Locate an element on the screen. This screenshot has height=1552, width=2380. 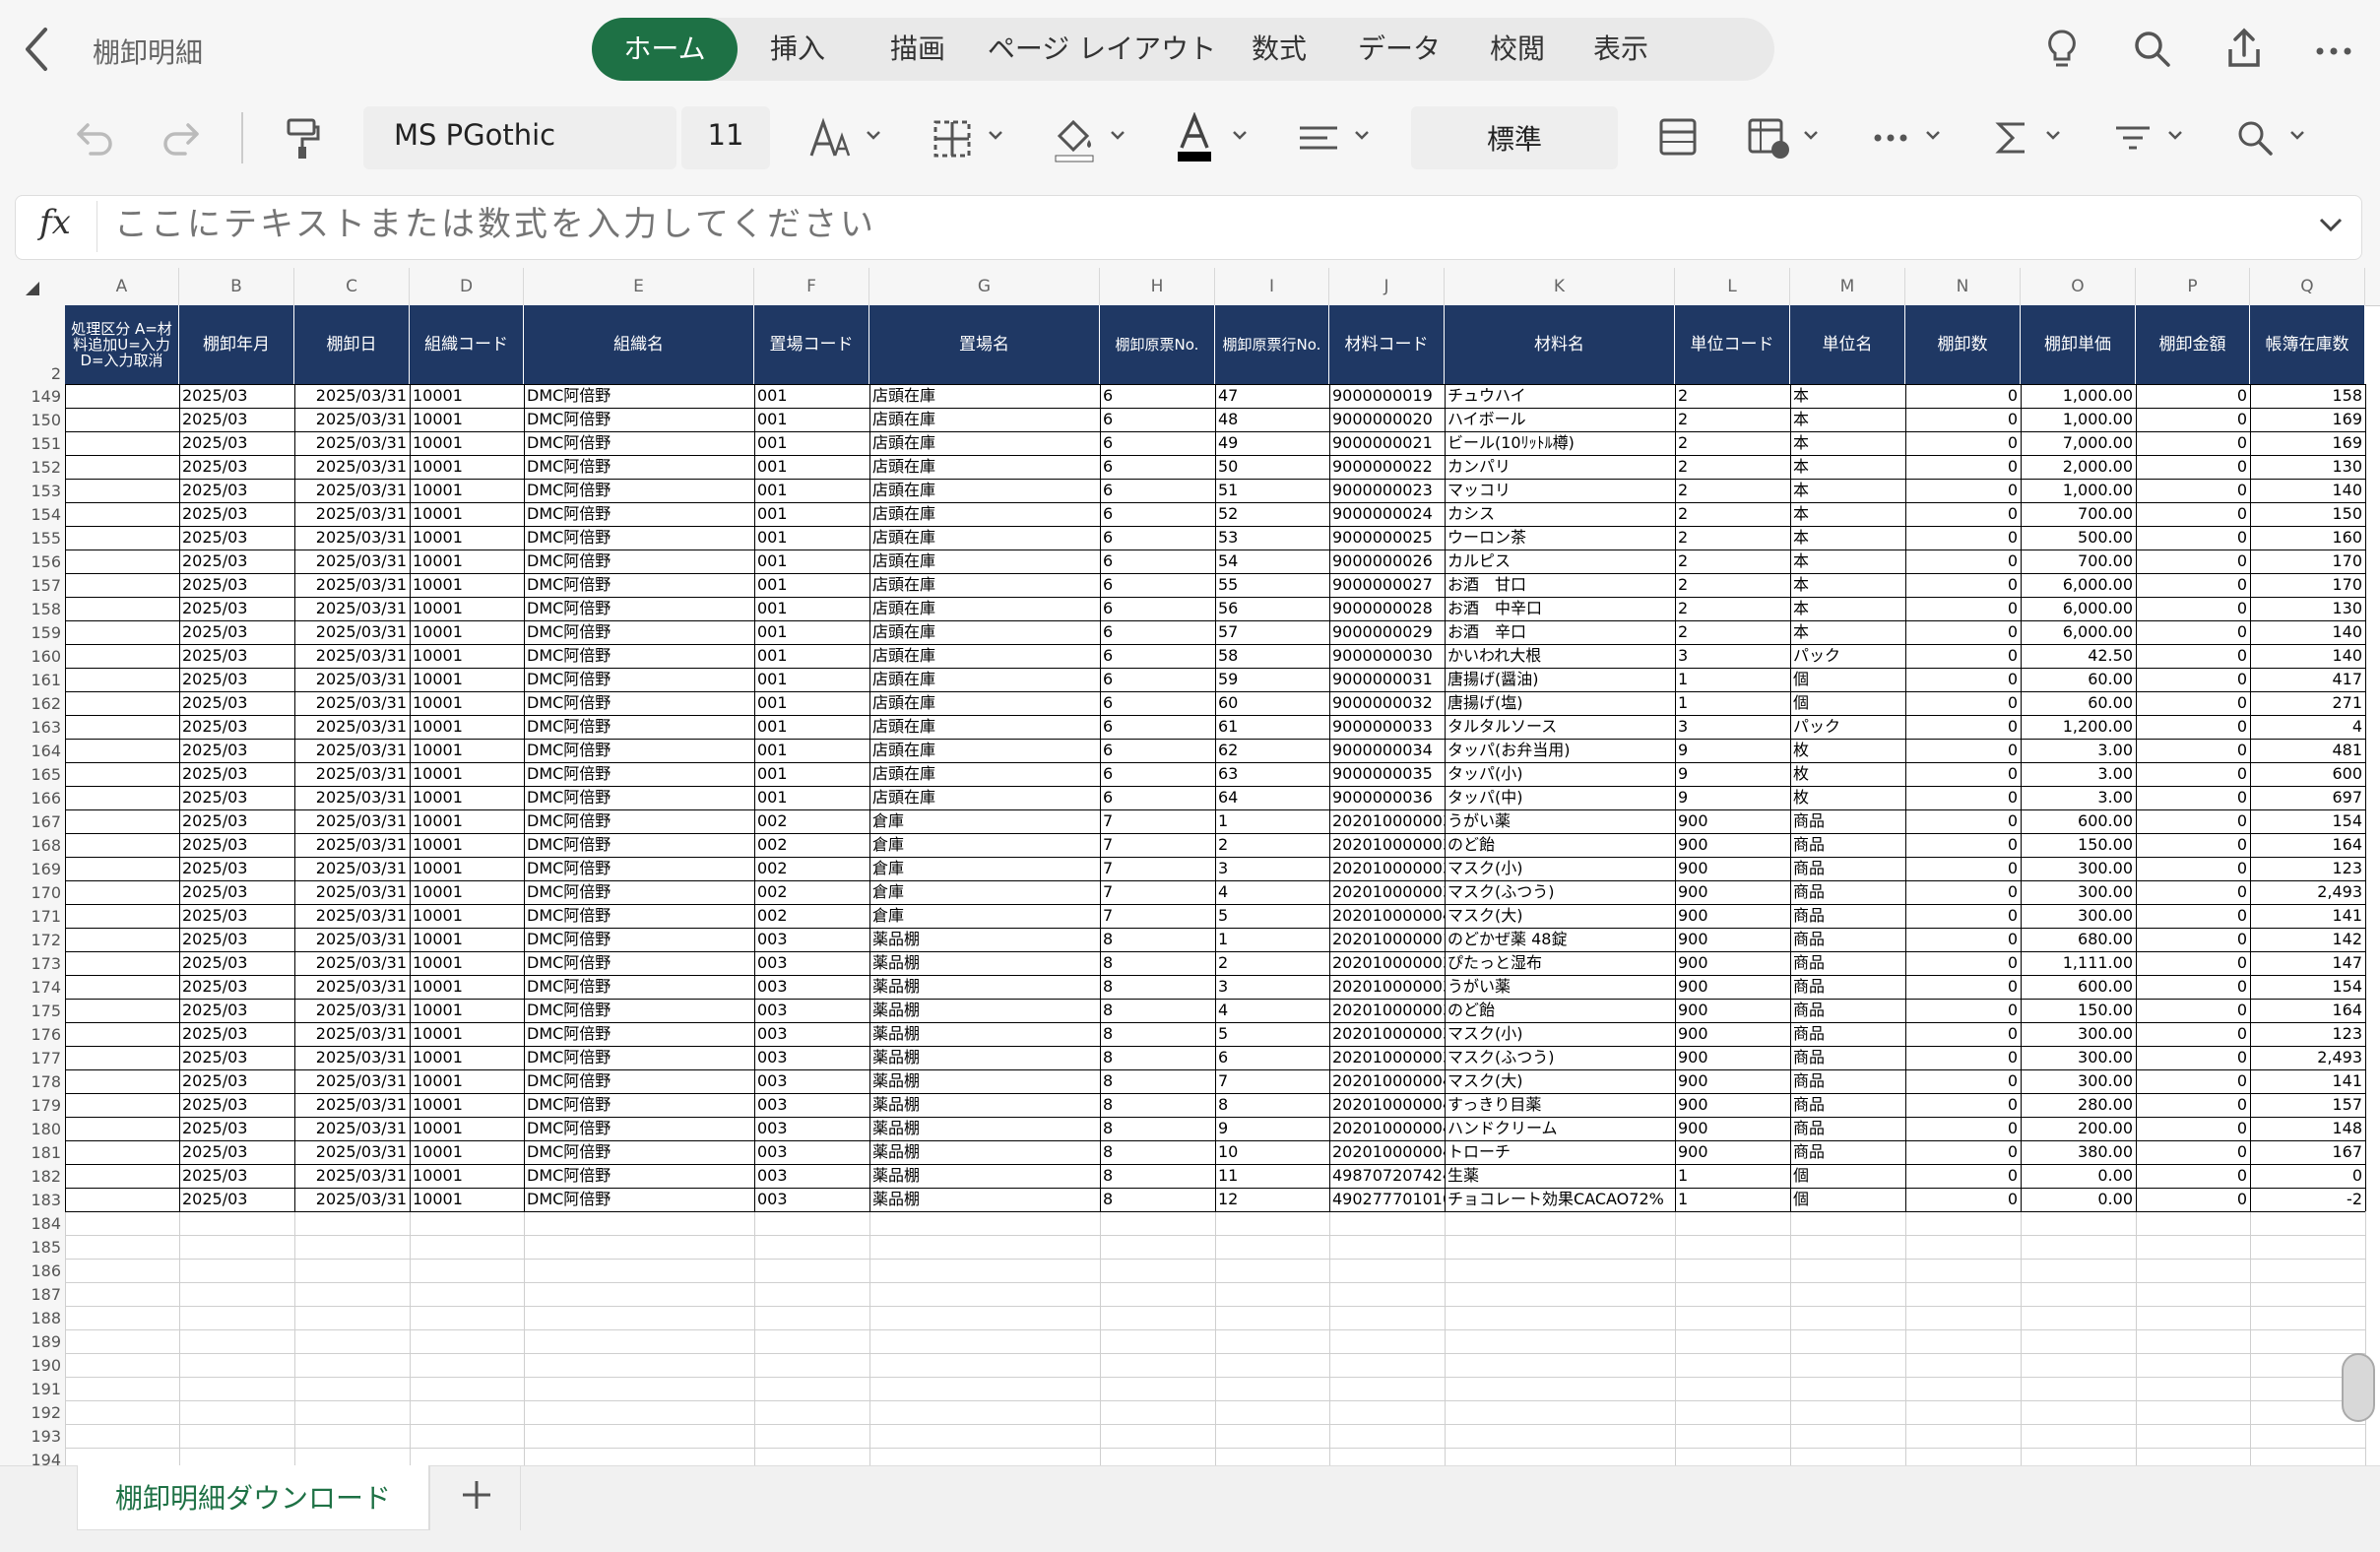
row-number: 173 is located at coordinates (30, 963).